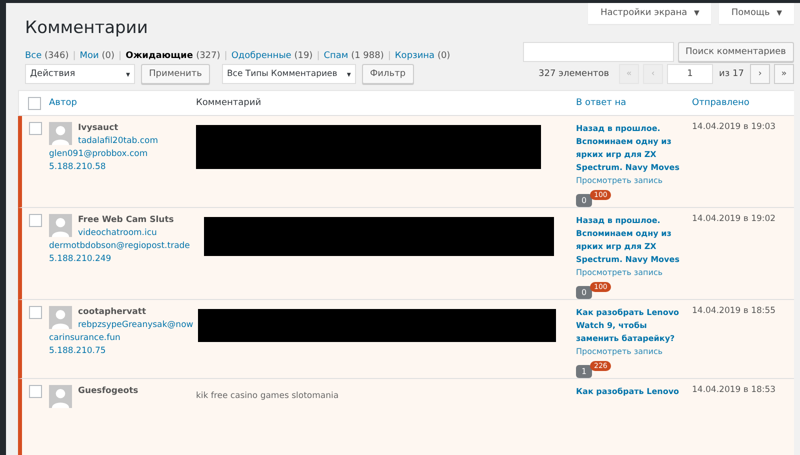 This screenshot has height=455, width=800. What do you see at coordinates (289, 74) in the screenshot?
I see `comment-type-dropdown: Все Типы Комментариев ▾` at bounding box center [289, 74].